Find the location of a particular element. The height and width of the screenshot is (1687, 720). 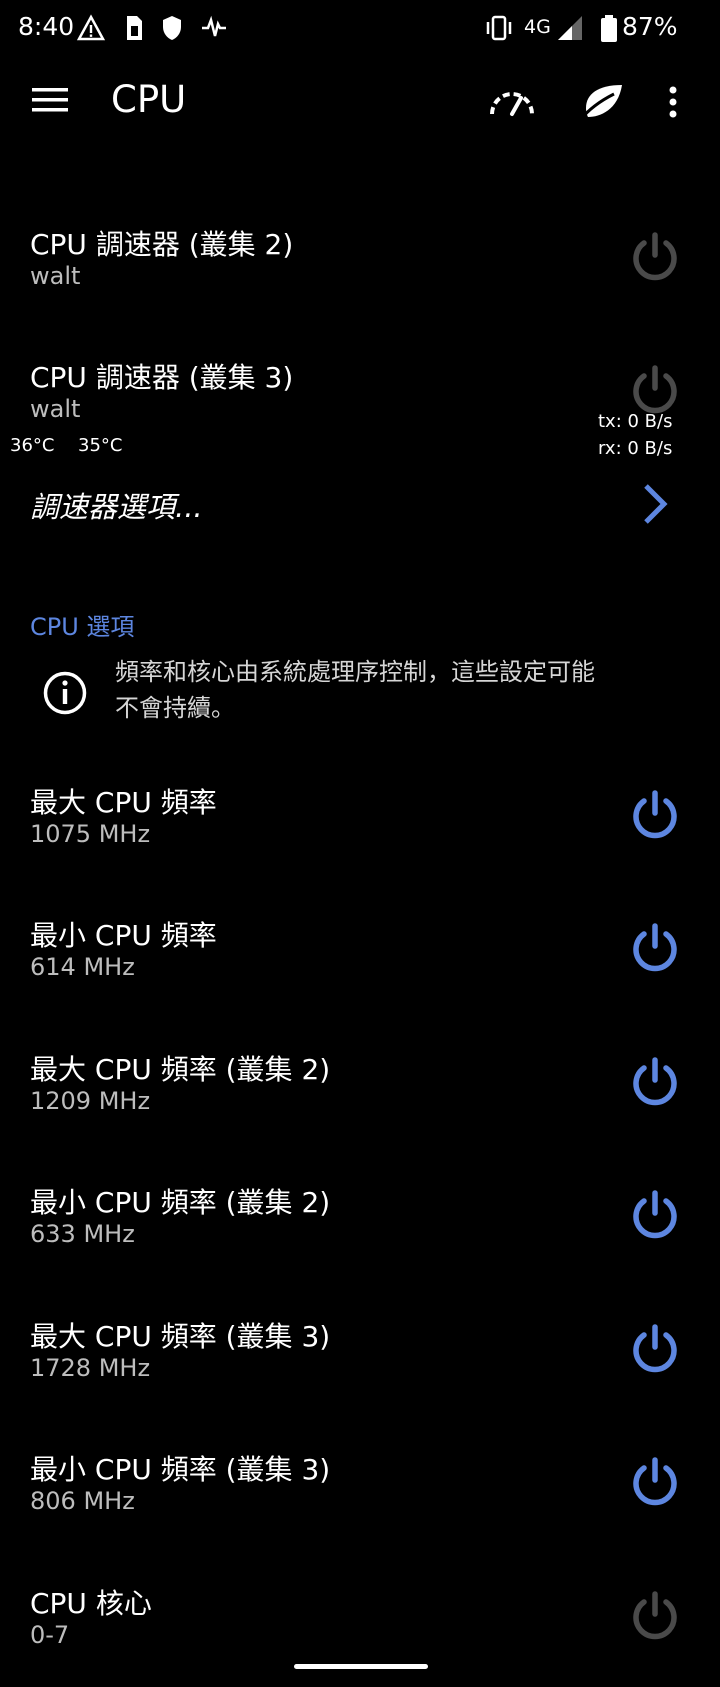

battery-percent: 87% is located at coordinates (650, 26).